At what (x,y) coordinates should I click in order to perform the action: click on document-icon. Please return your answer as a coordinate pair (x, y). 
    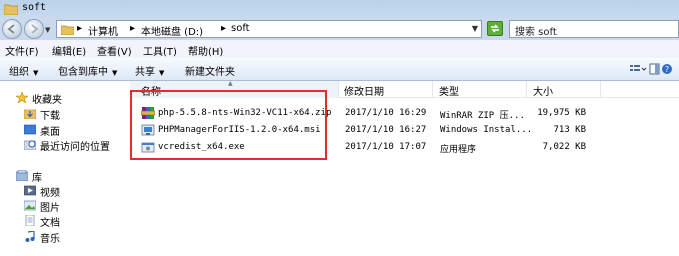
    Looking at the image, I should click on (30, 220).